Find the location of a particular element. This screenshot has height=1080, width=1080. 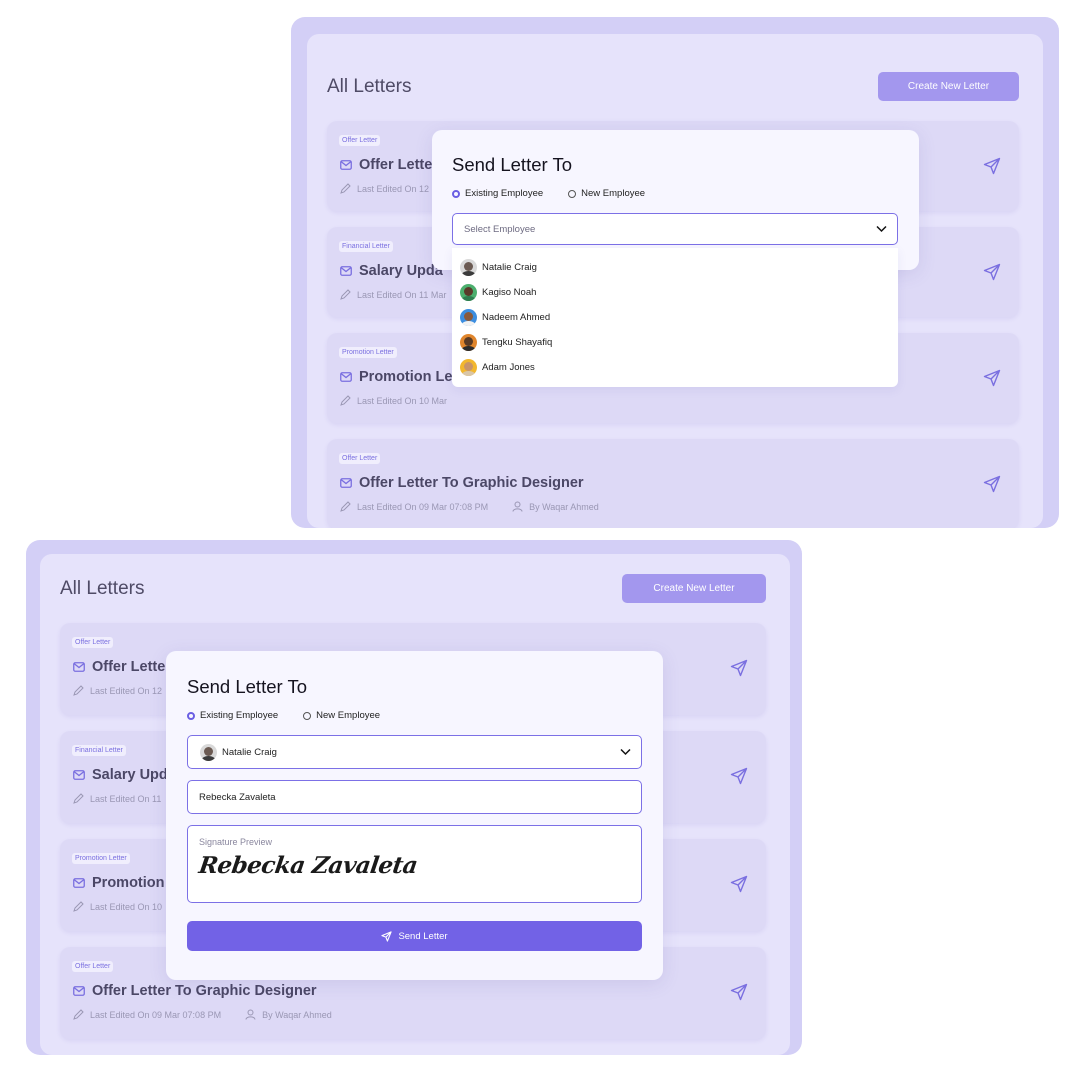

last-edited-text: Last Edited On 11 Mar is located at coordinates (402, 294).